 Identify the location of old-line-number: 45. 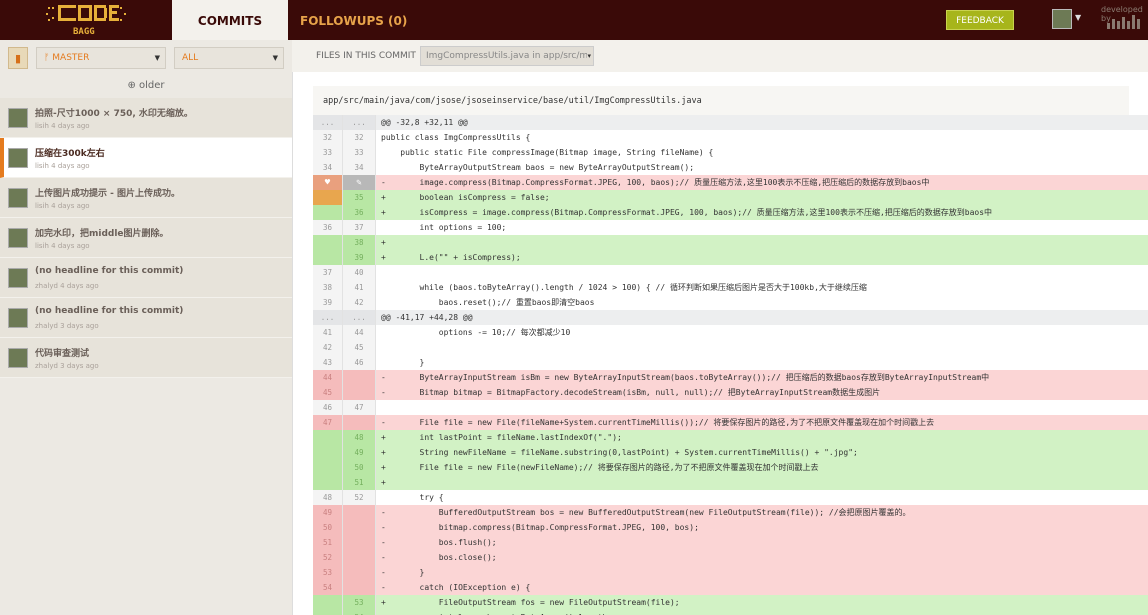
(328, 392).